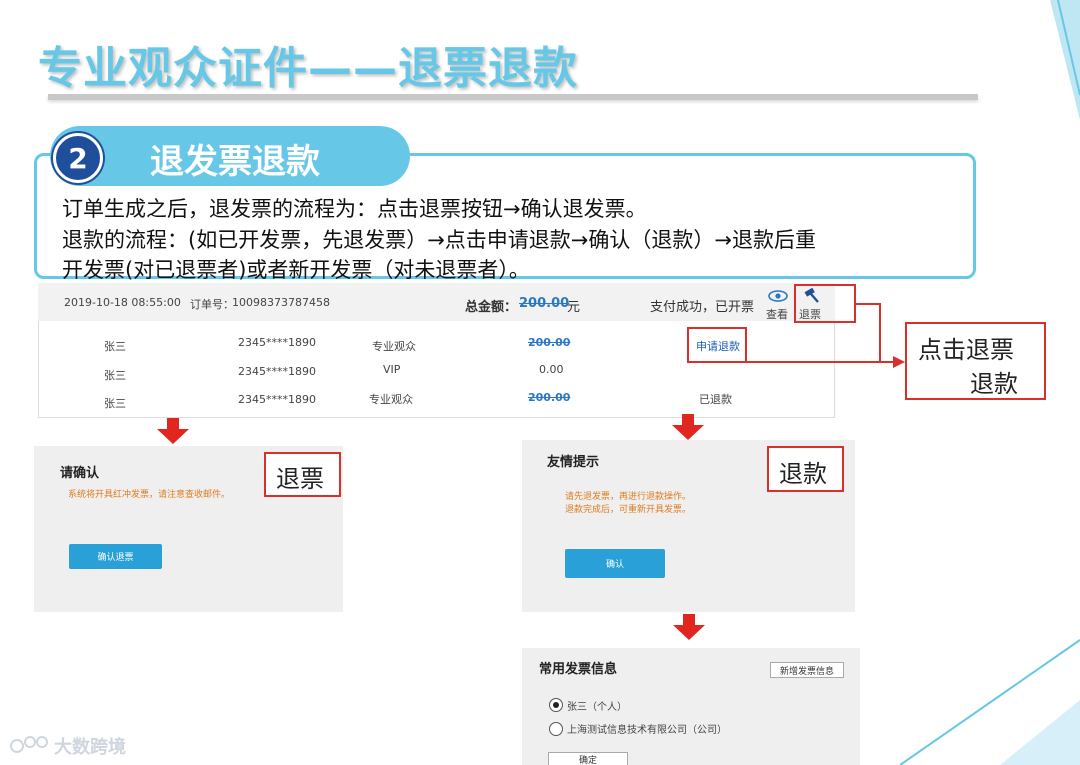  What do you see at coordinates (115, 556) in the screenshot?
I see `confirm-refund-ticket-button: 确认退票` at bounding box center [115, 556].